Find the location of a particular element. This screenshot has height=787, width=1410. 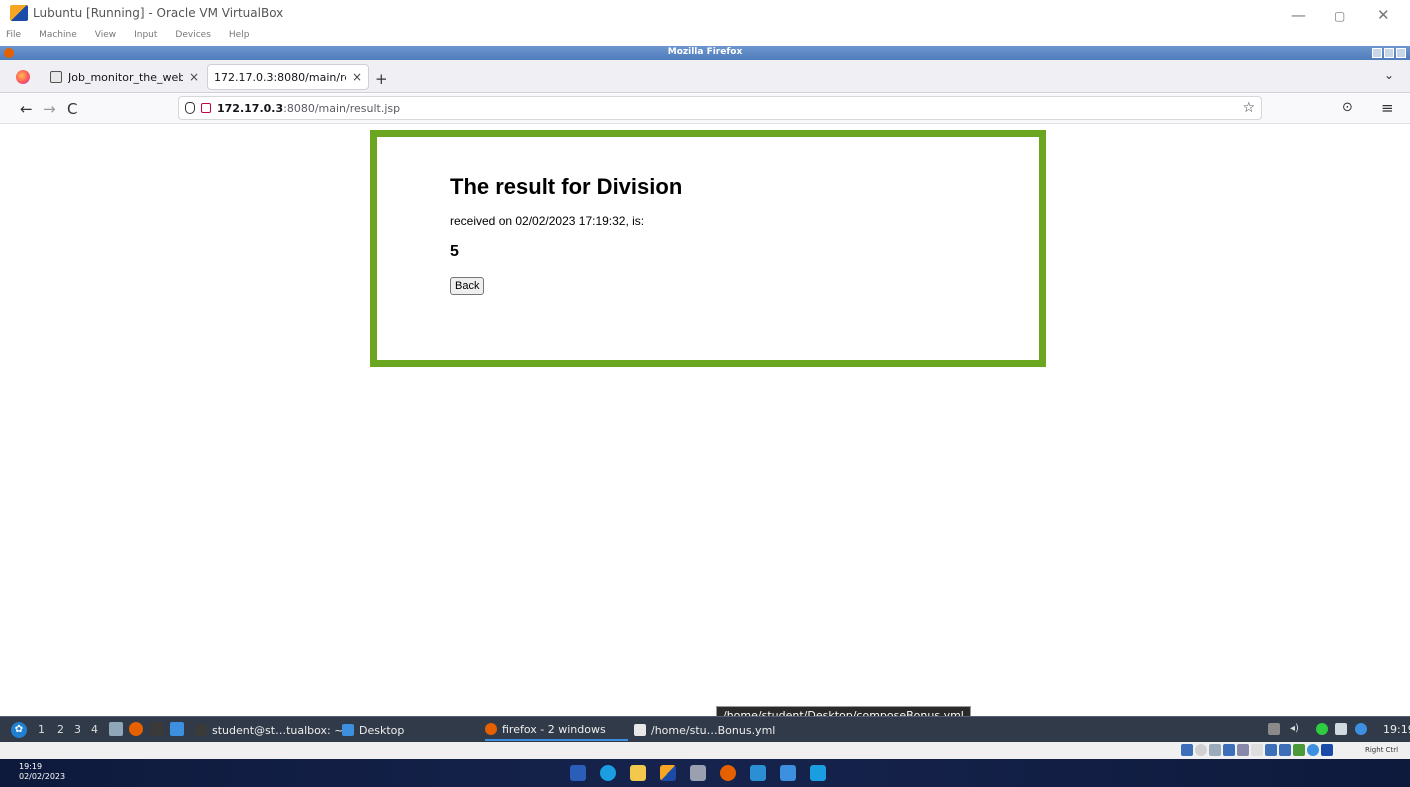

start-menu-icon: ✿ is located at coordinates (19, 730).